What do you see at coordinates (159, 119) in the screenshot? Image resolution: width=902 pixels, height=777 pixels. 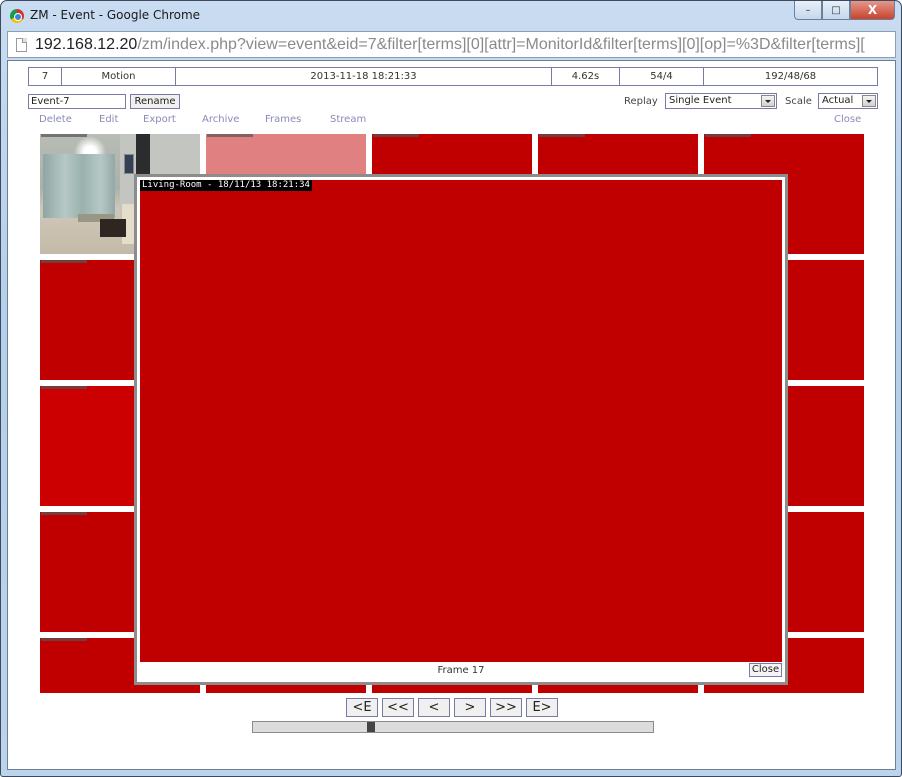 I see `export-link: Export` at bounding box center [159, 119].